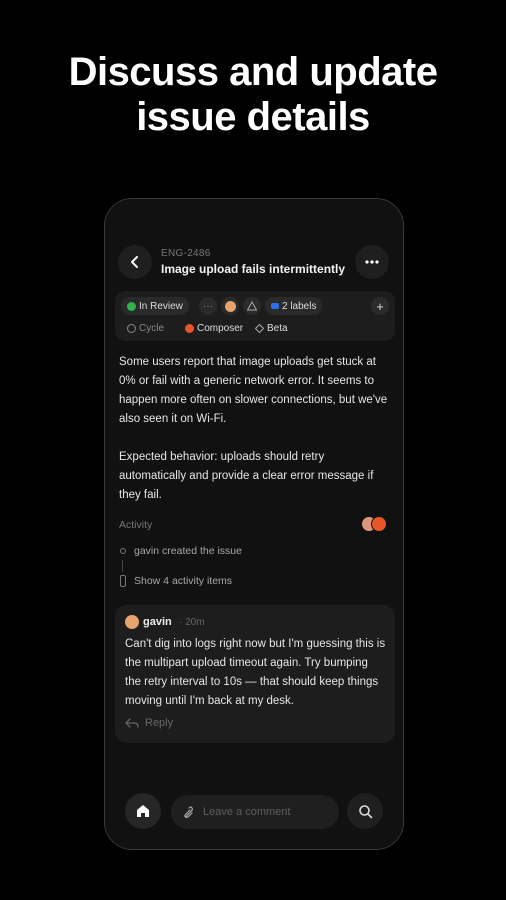  Describe the element at coordinates (277, 328) in the screenshot. I see `beta-label-text: Beta` at that location.